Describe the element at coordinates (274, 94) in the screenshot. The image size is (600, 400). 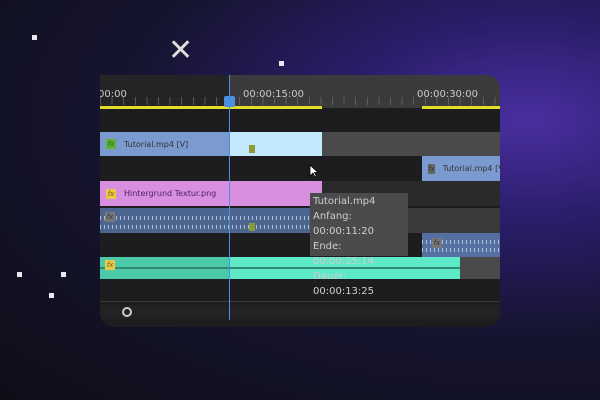
I see `ruler-label: 00:00:15:00` at that location.